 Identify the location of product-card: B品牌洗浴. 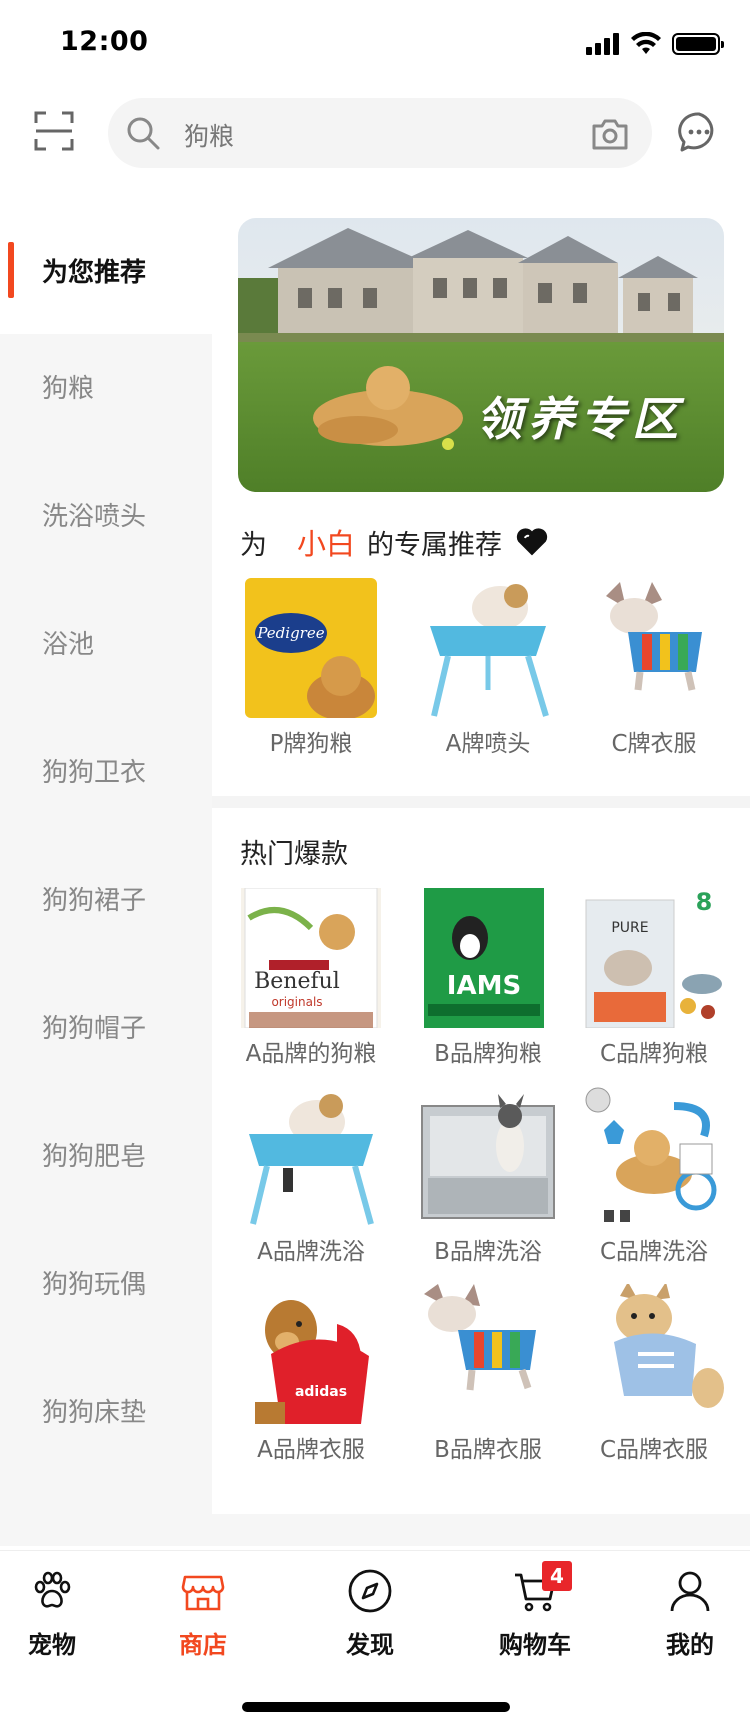
(488, 1176).